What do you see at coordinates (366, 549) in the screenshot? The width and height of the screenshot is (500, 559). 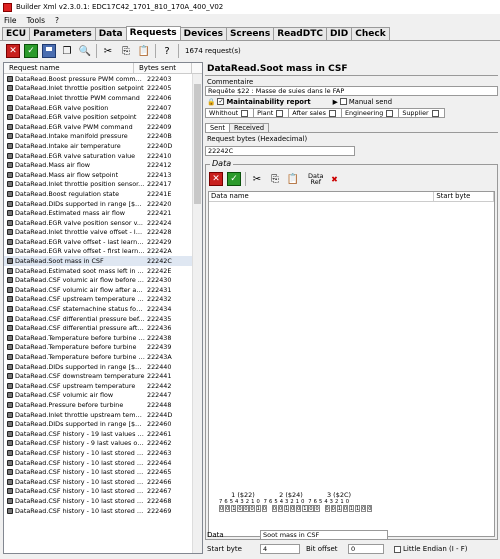 I see `bit-offset-field: 0` at bounding box center [366, 549].